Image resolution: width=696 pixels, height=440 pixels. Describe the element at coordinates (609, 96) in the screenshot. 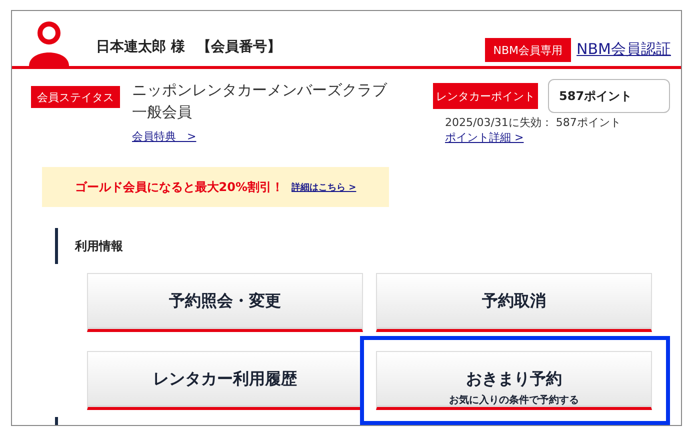

I see `points-value: 587ポイント` at that location.